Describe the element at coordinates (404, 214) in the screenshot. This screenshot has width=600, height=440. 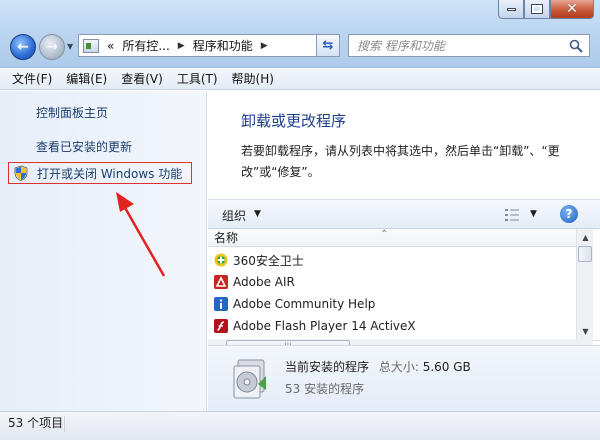
I see `command-bar: 组织 ▼ ▼ ?` at that location.